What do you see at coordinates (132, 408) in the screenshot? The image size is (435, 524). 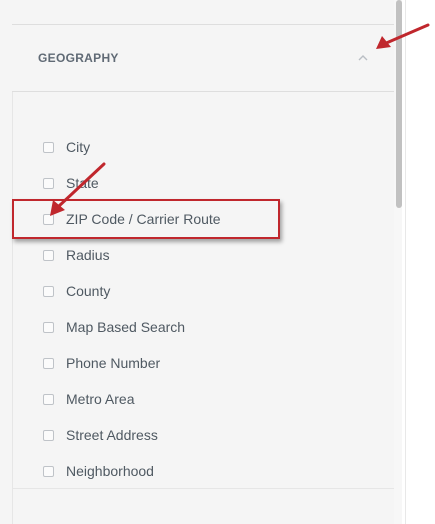 I see `option-metro-area: Metro Area` at bounding box center [132, 408].